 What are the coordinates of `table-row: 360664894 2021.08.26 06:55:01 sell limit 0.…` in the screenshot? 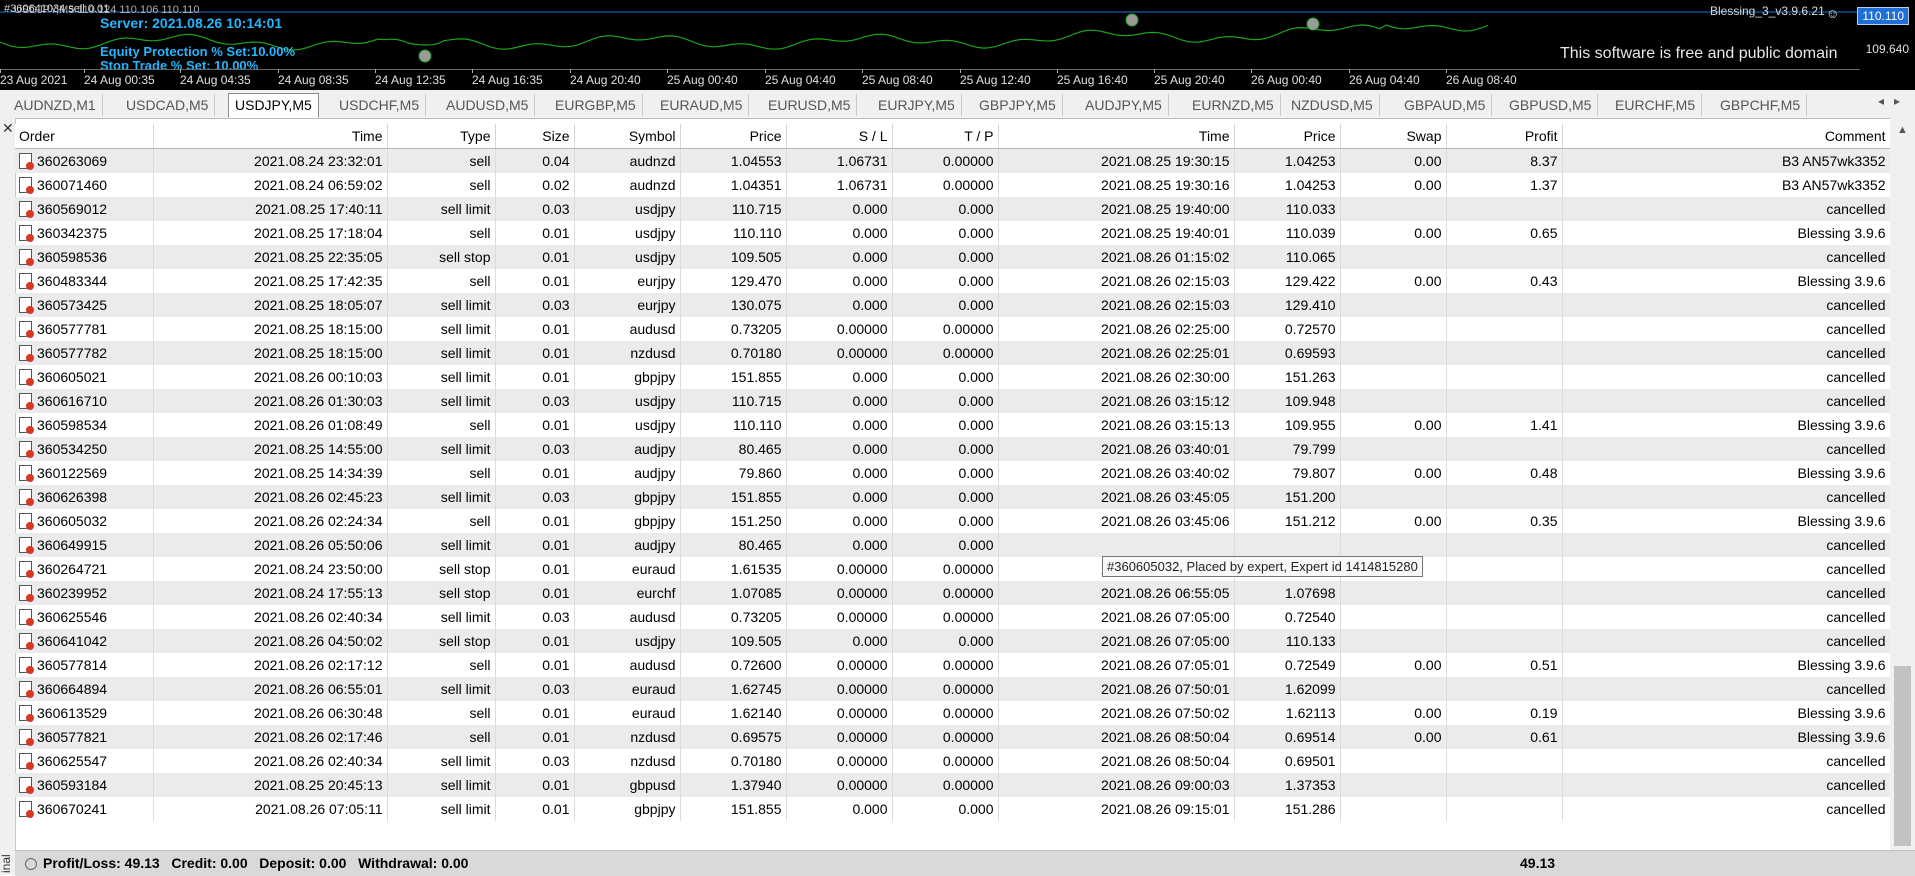 It's located at (953, 689).